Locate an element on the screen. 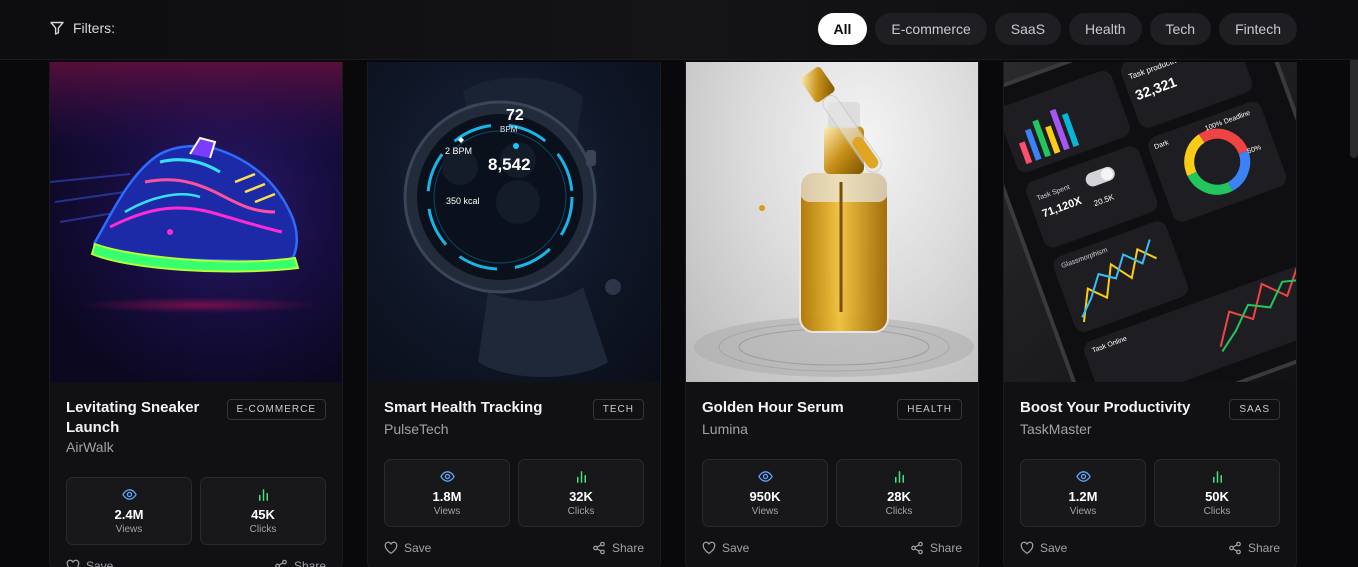  category-tag: HEALTH is located at coordinates (929, 409).